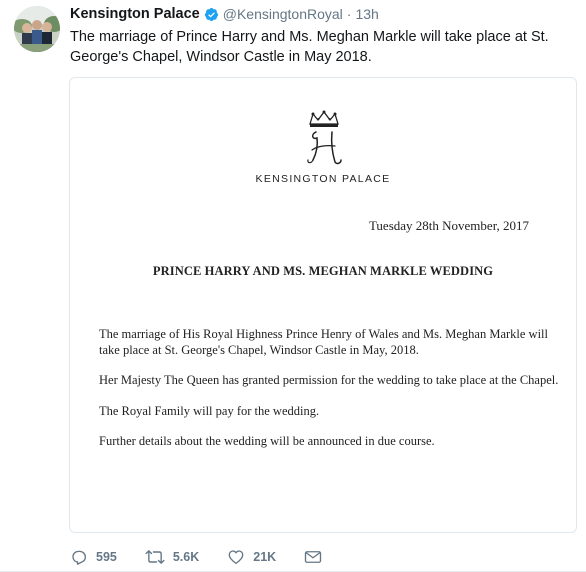  I want to click on tweet-header: Kensington Palace @KensingtonRoyal · 13h, so click(224, 14).